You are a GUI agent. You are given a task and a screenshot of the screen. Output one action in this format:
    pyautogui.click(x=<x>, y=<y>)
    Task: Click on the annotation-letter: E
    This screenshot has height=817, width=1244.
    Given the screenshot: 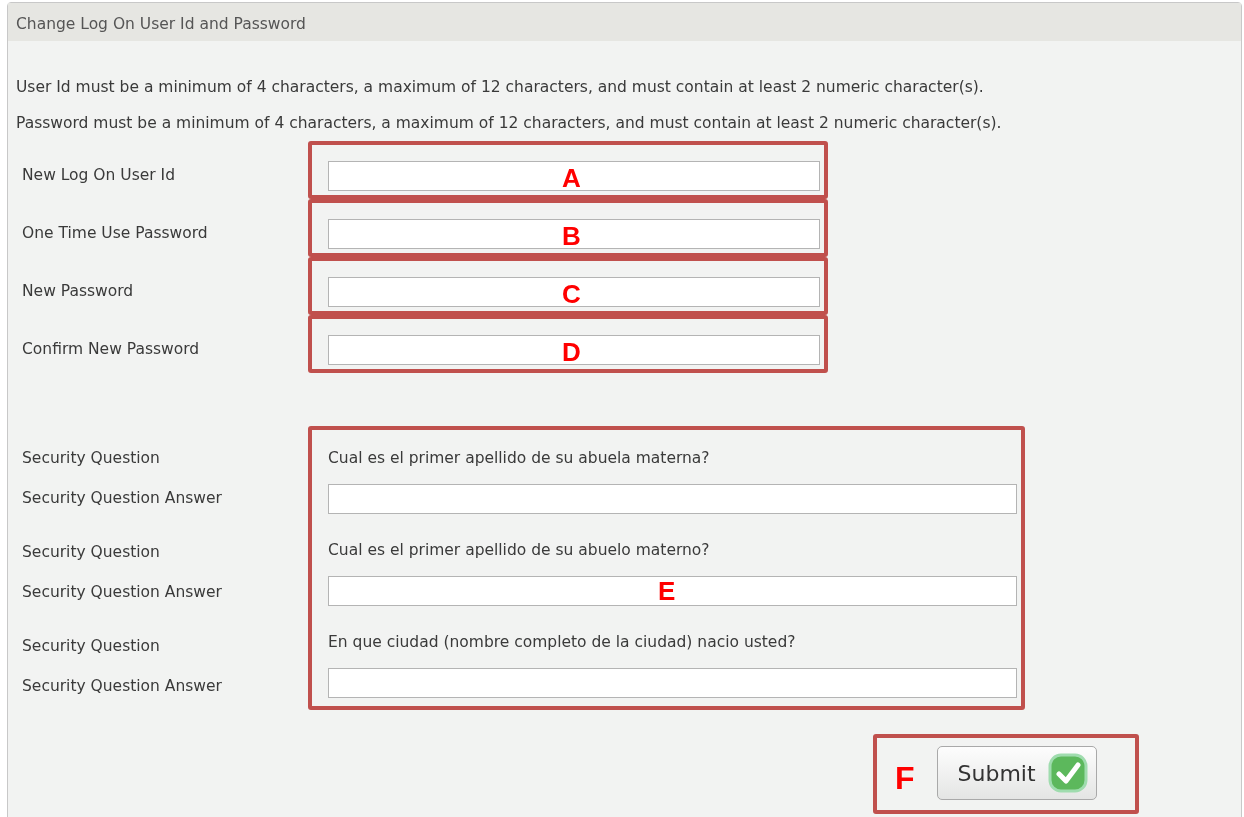 What is the action you would take?
    pyautogui.click(x=667, y=591)
    